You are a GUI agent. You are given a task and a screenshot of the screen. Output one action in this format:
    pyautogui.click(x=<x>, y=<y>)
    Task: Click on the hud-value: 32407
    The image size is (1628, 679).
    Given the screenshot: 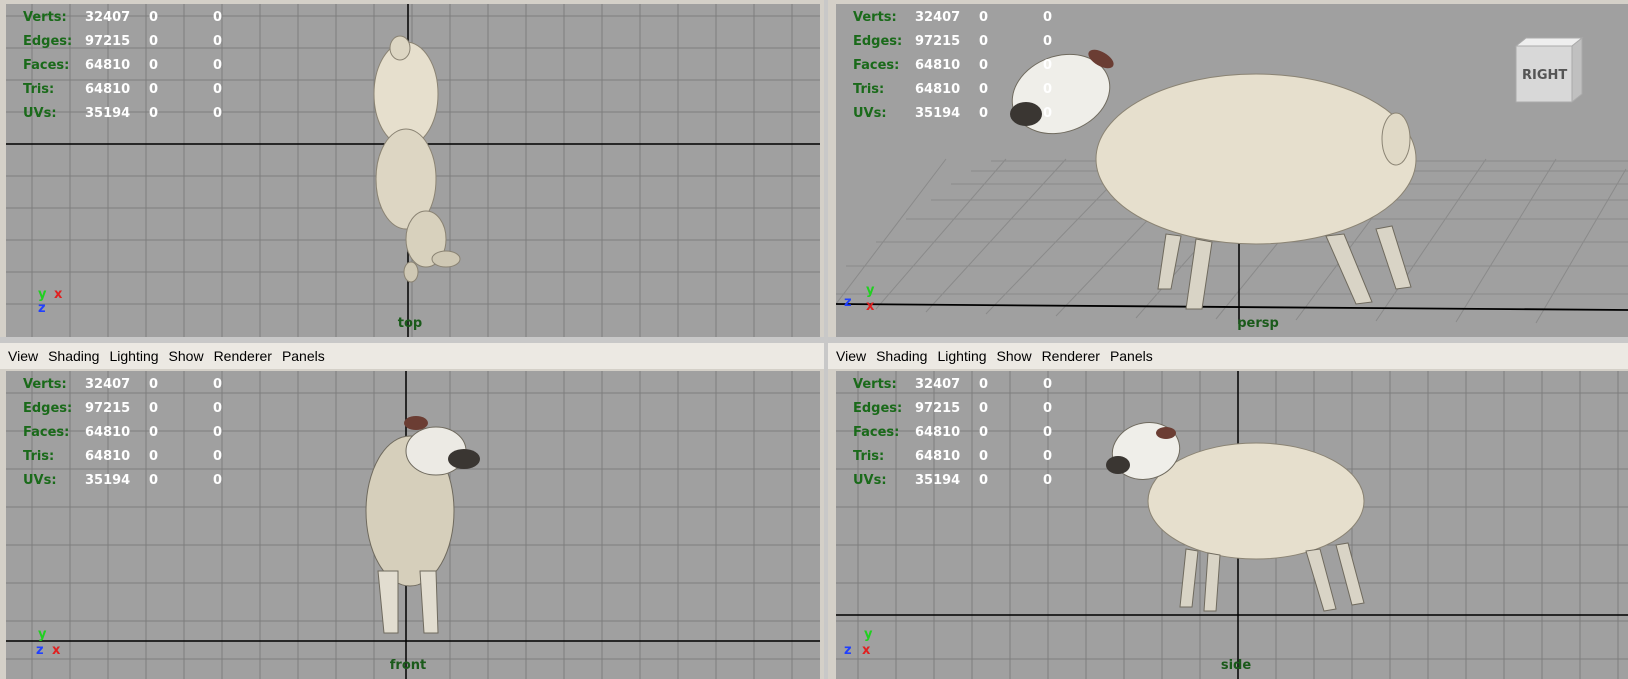 What is the action you would take?
    pyautogui.click(x=938, y=384)
    